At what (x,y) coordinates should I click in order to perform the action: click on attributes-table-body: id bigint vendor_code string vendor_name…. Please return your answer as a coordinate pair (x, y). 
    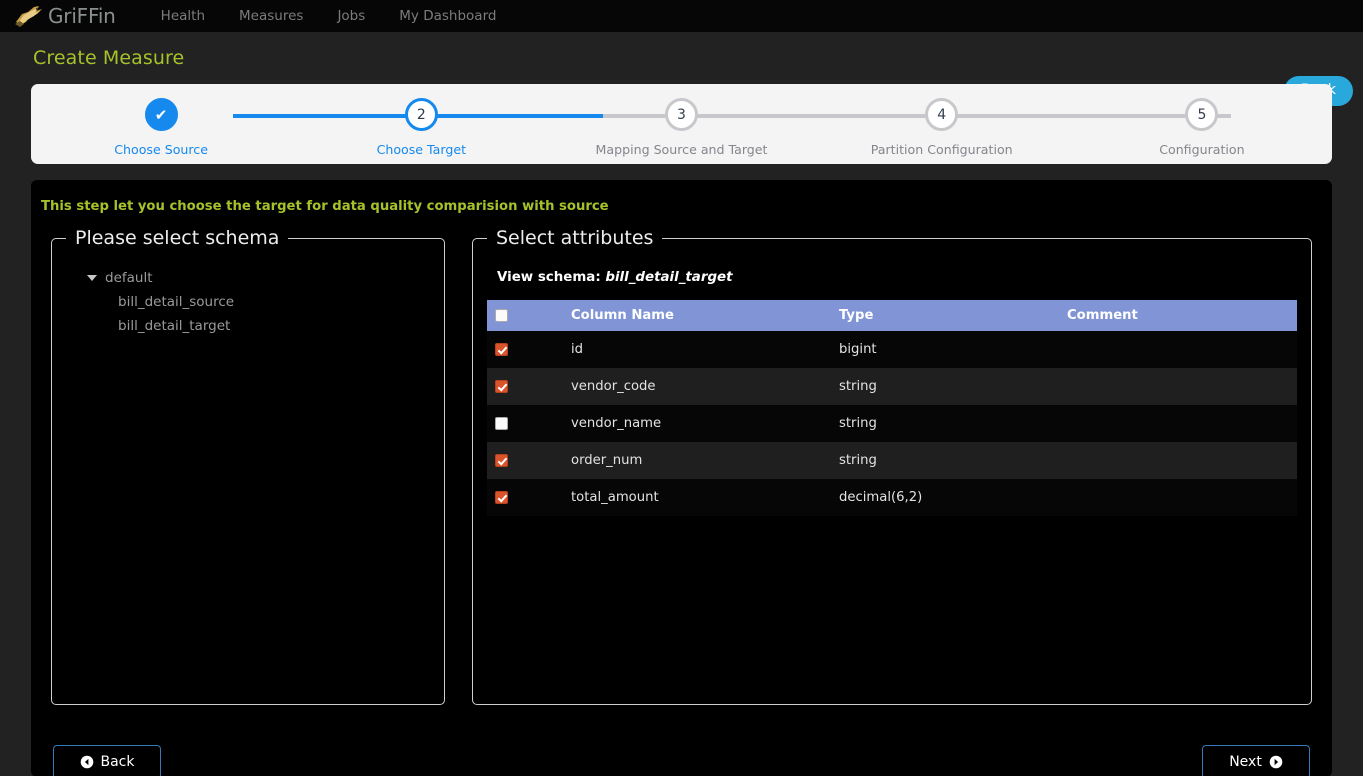
    Looking at the image, I should click on (892, 423).